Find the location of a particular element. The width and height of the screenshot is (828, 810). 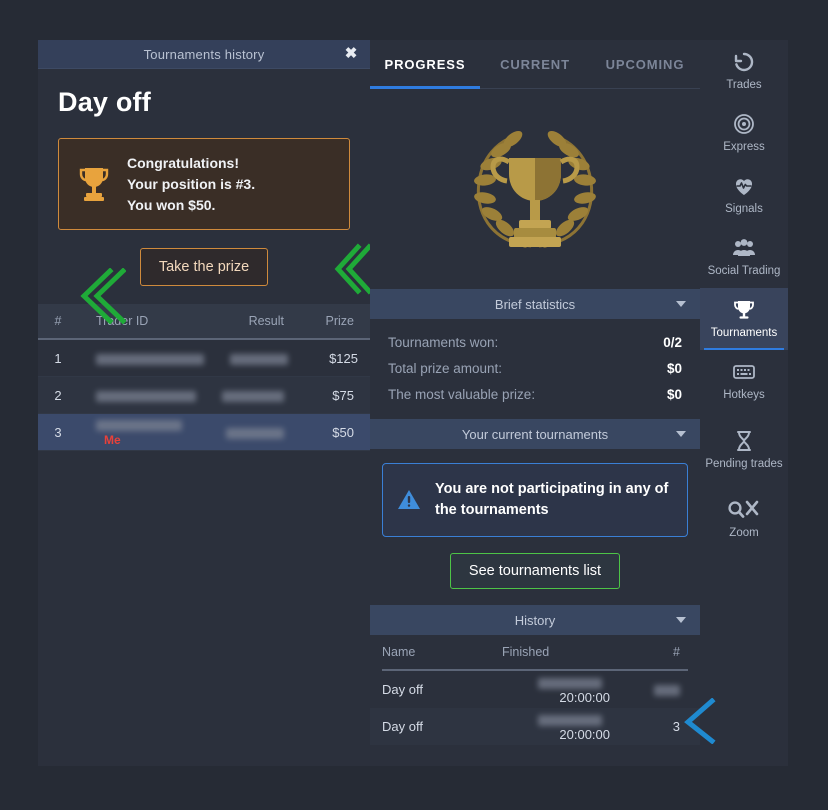

close-icon: ✖ is located at coordinates (351, 54).